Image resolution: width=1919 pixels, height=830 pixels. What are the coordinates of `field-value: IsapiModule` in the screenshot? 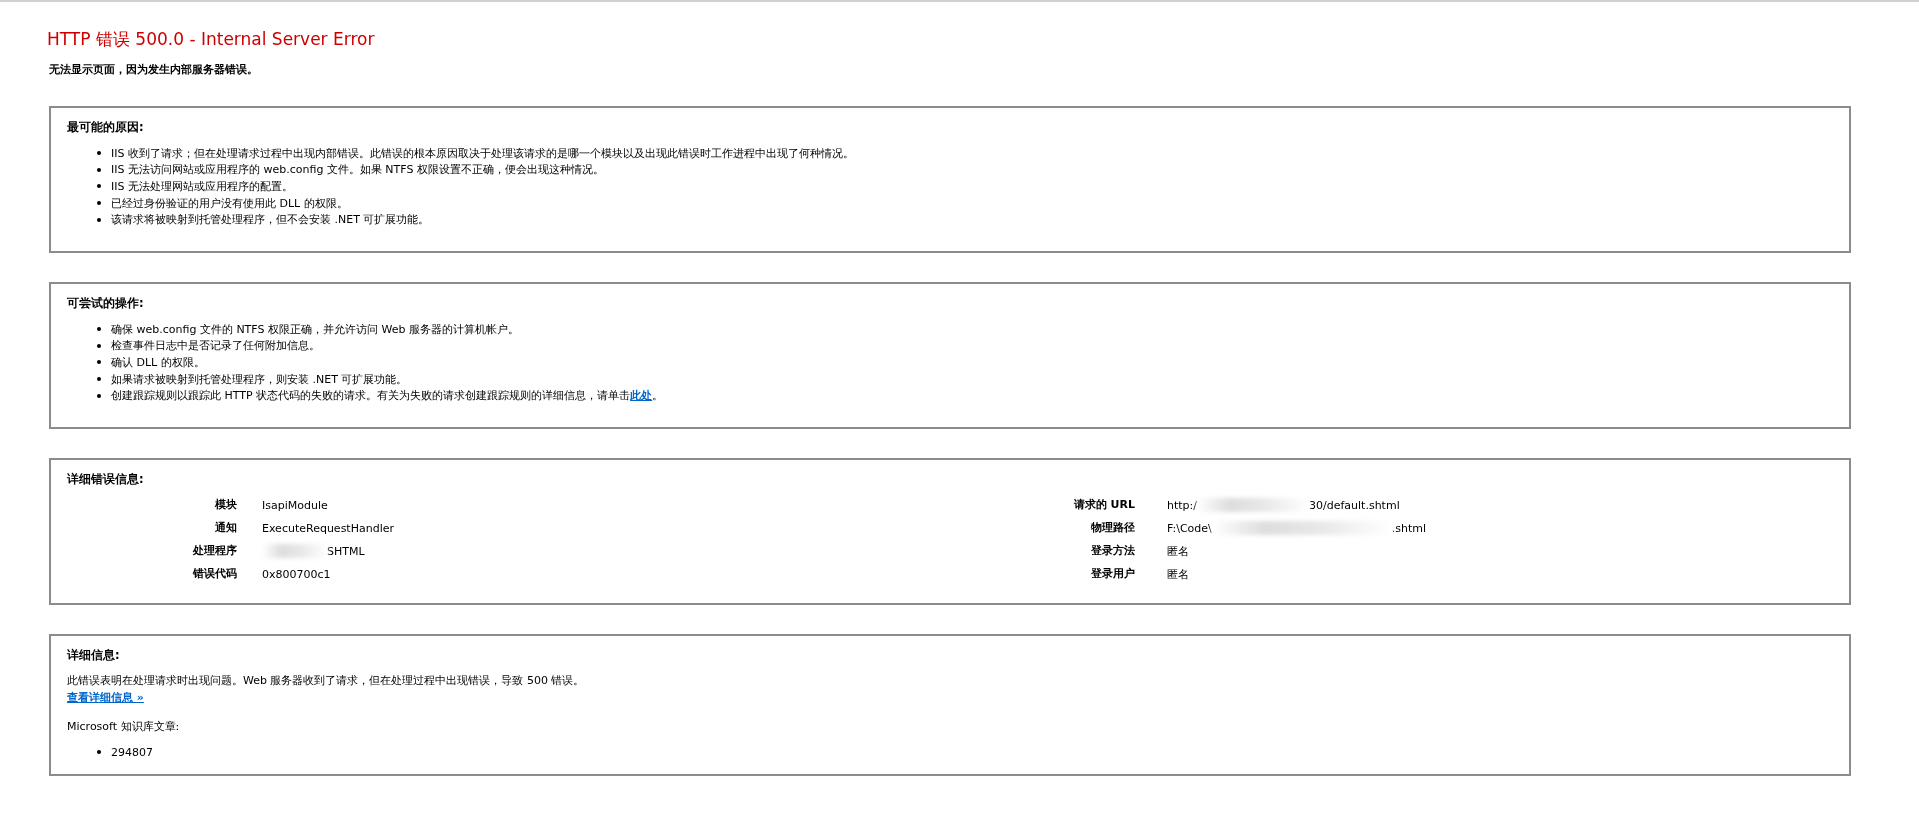 It's located at (295, 505).